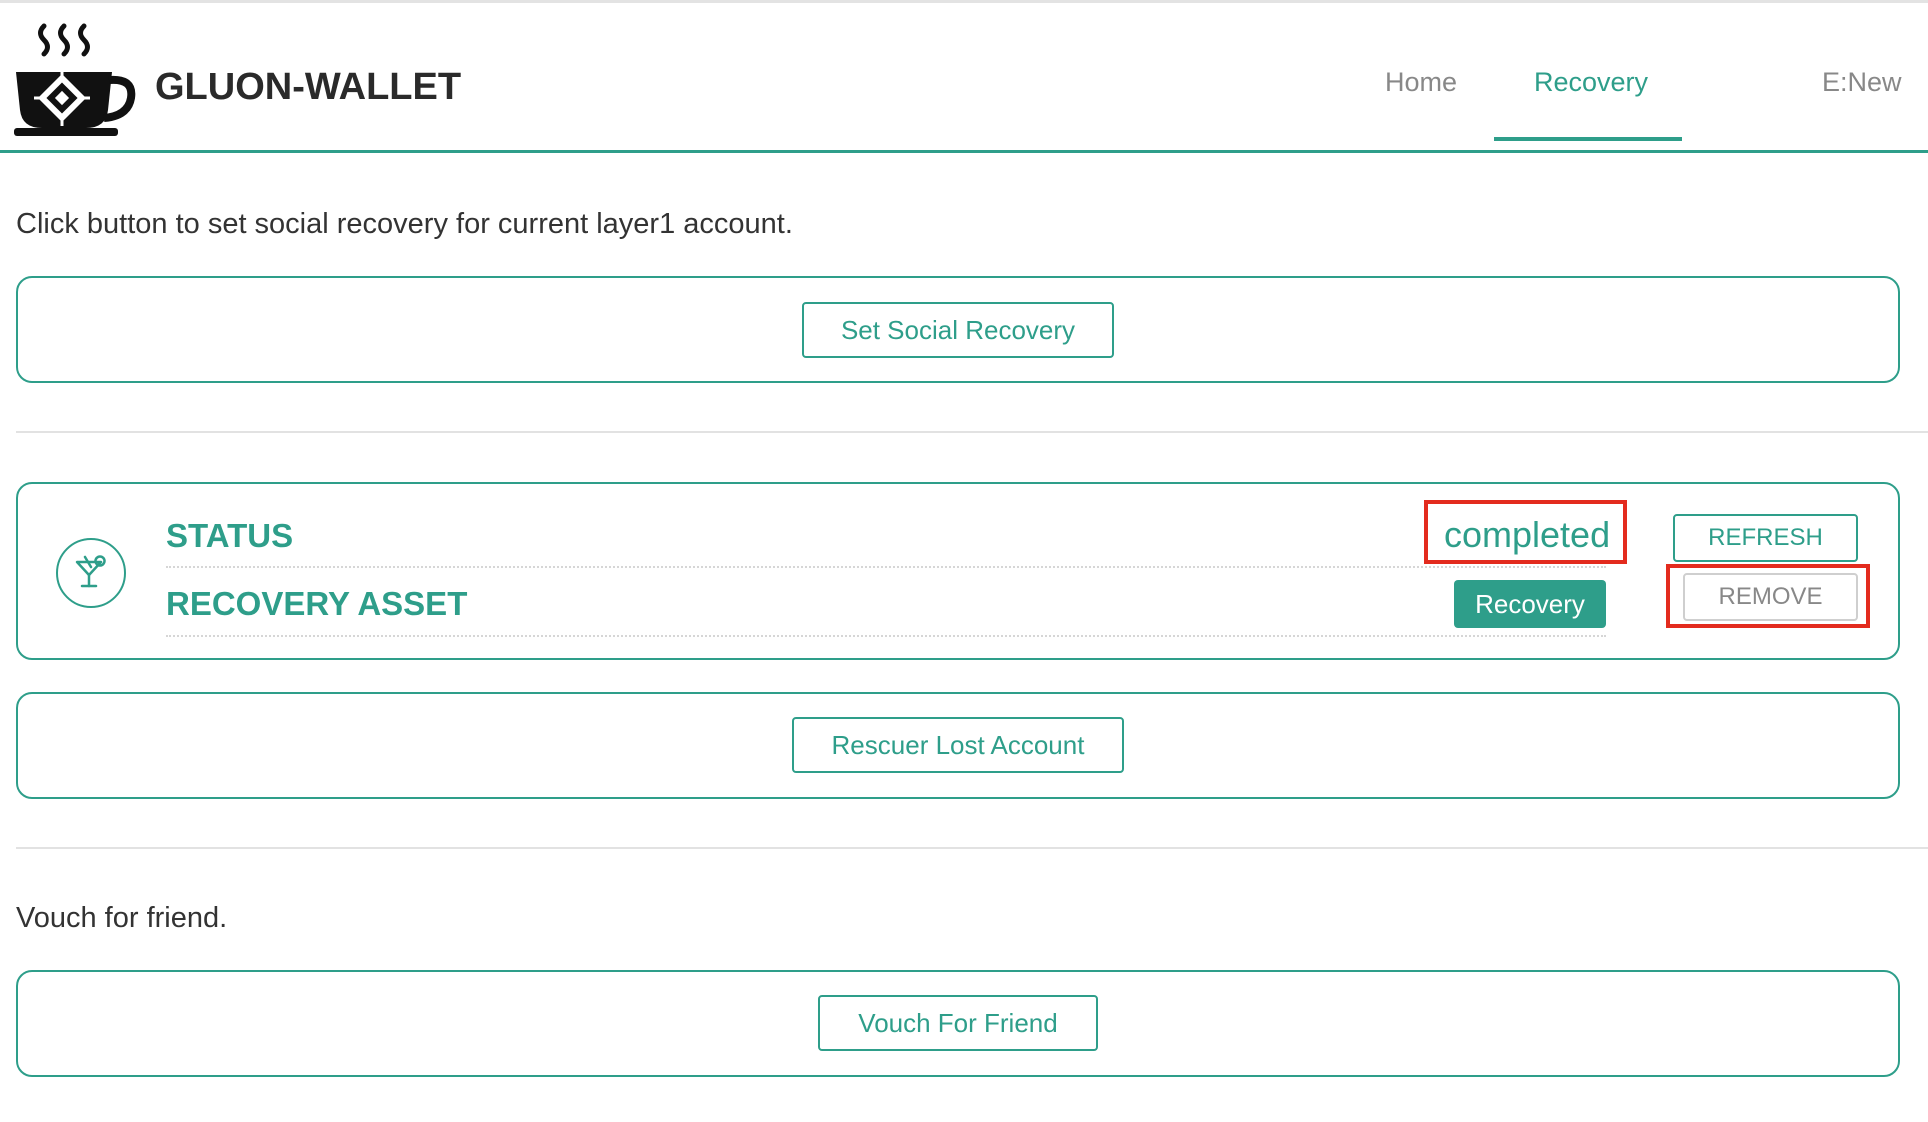 This screenshot has width=1928, height=1122. What do you see at coordinates (122, 918) in the screenshot?
I see `vouch-text: Vouch for friend.` at bounding box center [122, 918].